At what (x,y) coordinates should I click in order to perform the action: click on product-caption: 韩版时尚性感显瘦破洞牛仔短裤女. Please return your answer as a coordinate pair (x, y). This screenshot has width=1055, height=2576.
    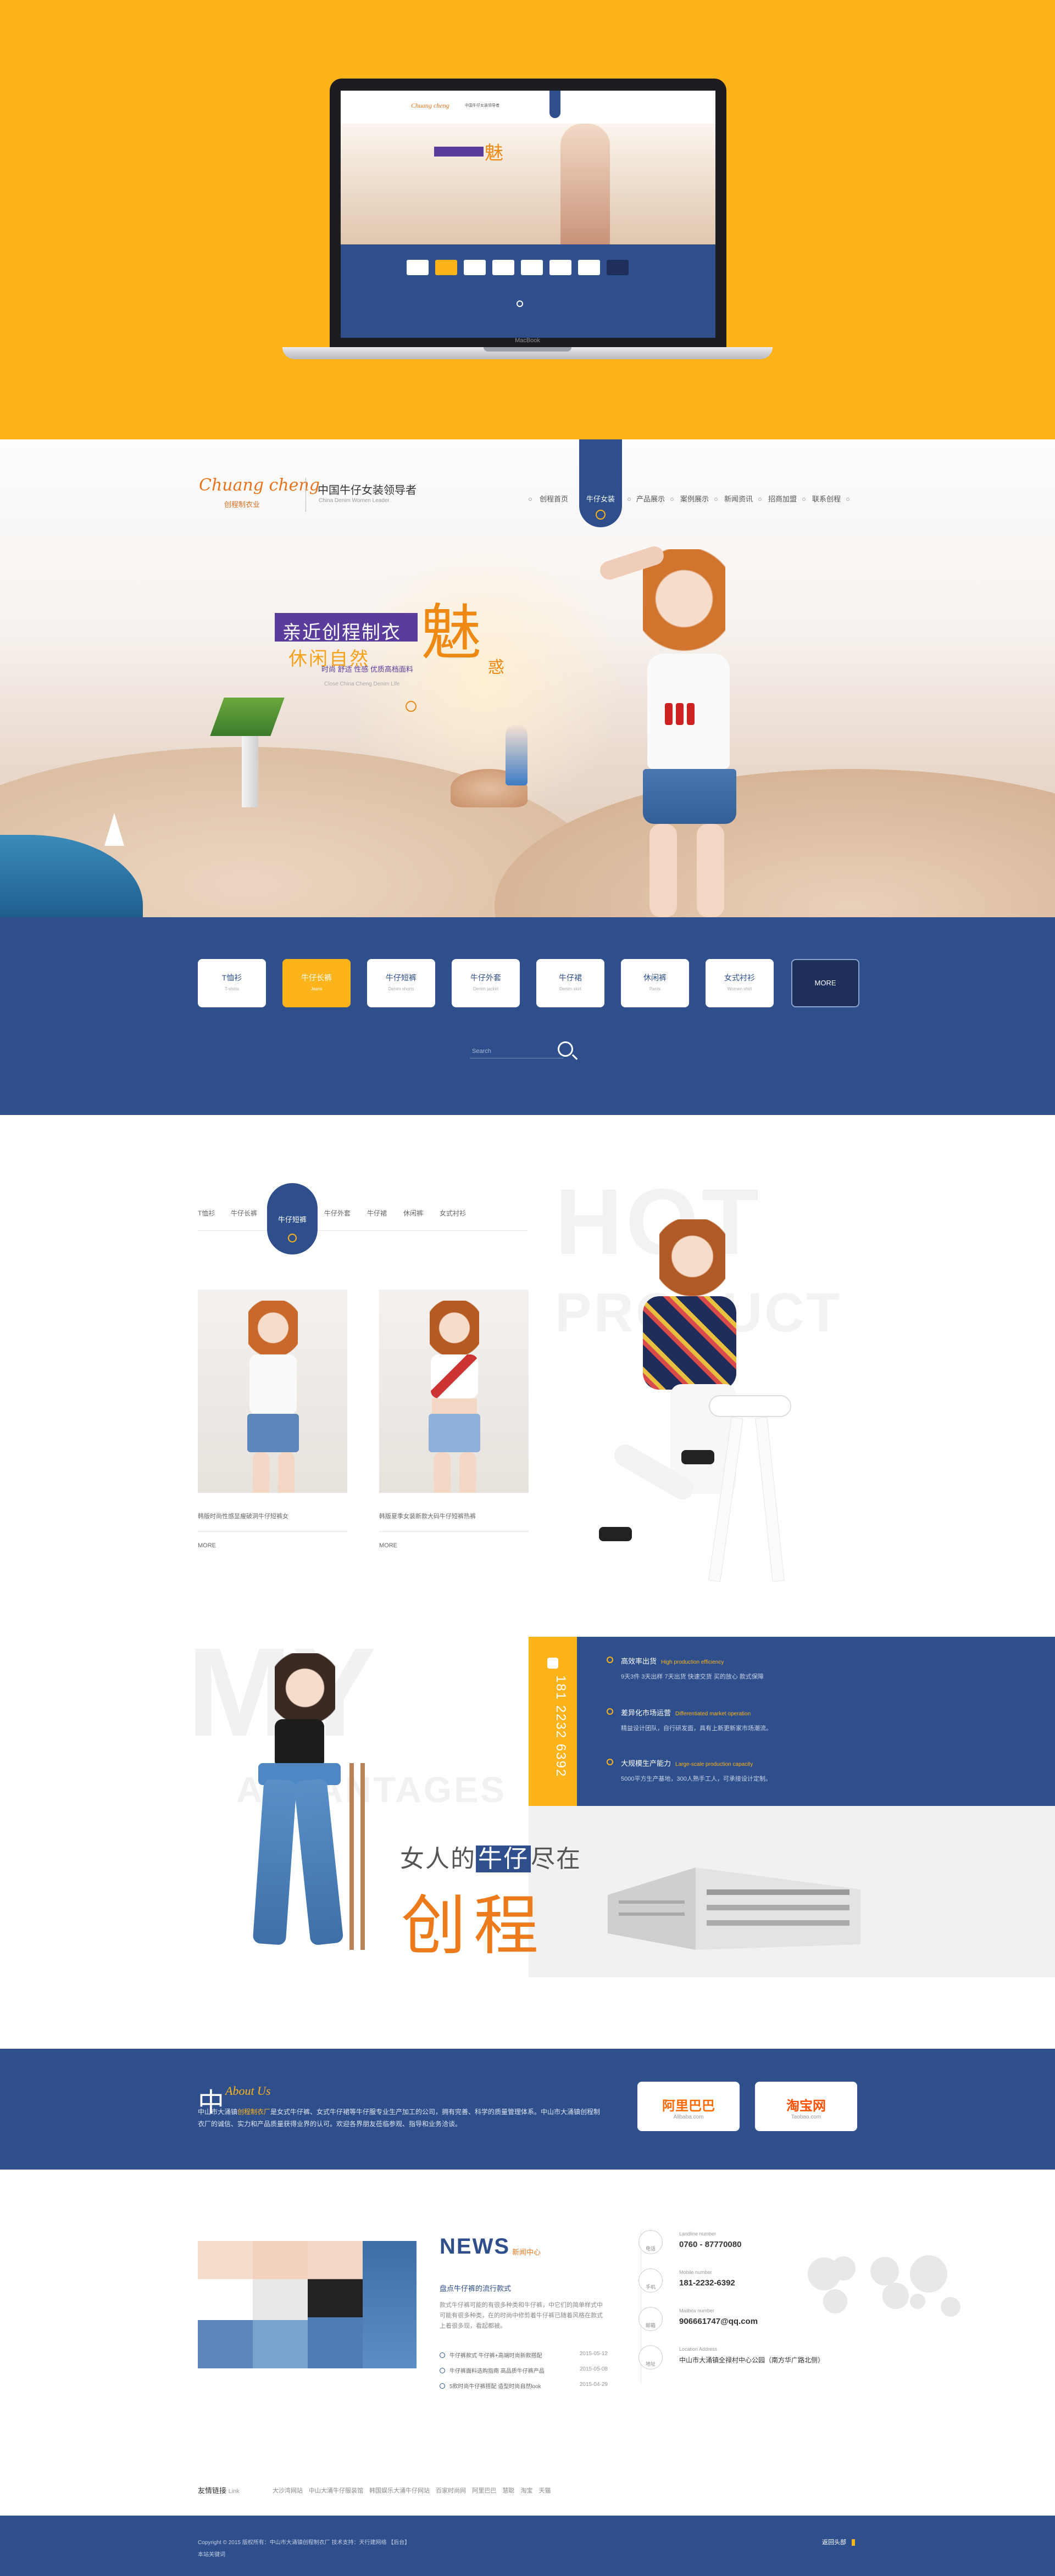
    Looking at the image, I should click on (243, 1516).